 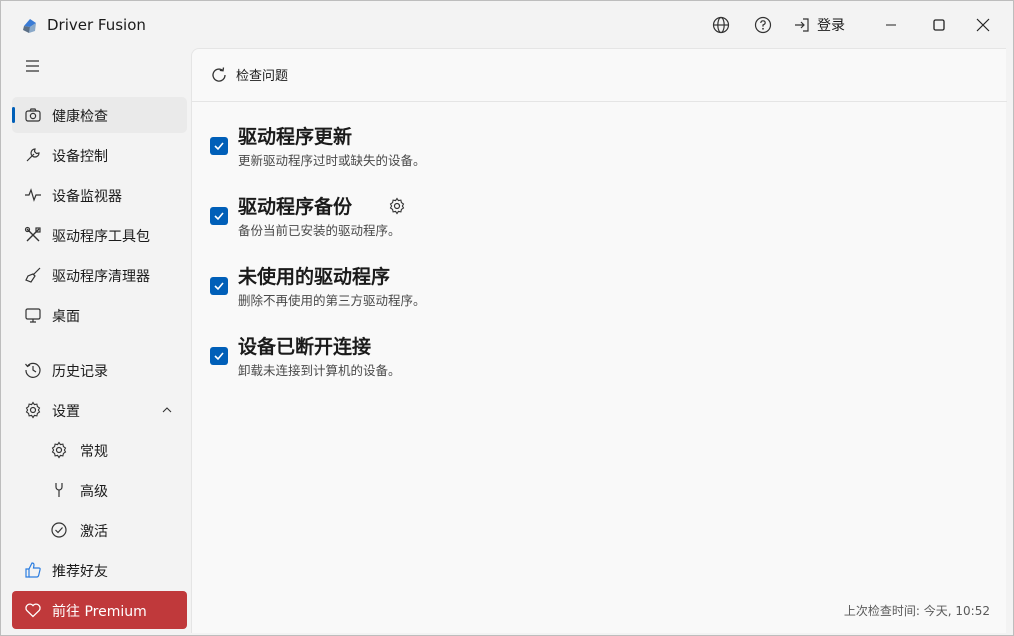 I want to click on maximize-icon, so click(x=939, y=25).